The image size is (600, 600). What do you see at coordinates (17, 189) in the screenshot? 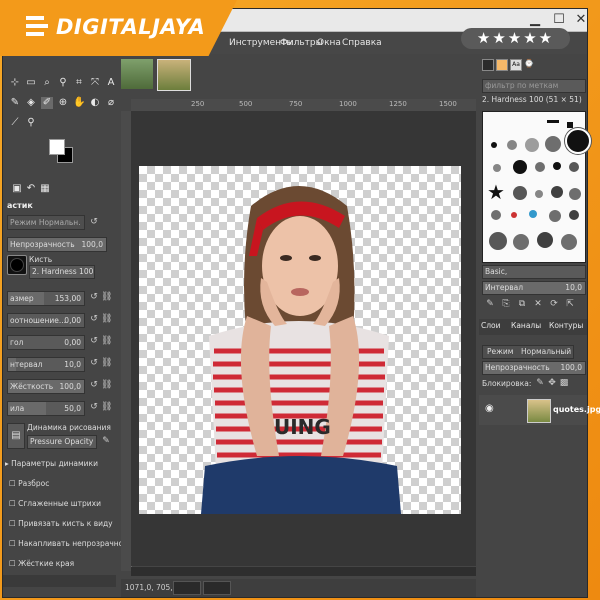
I see `image-icon: ▣` at bounding box center [17, 189].